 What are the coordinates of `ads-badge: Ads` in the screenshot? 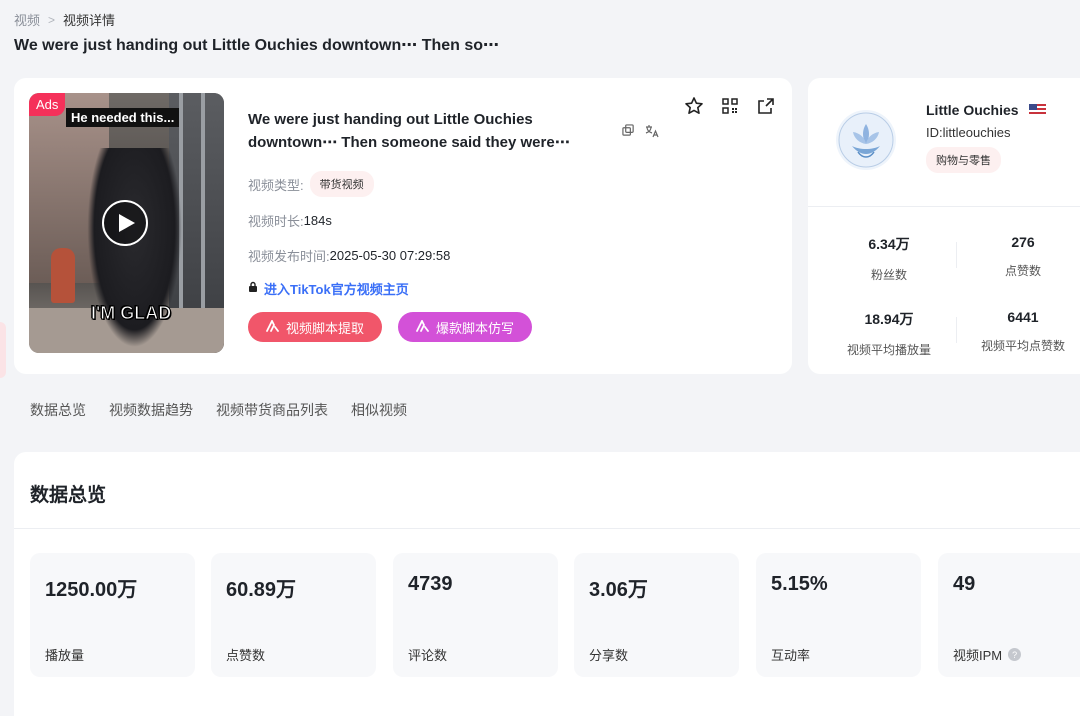 It's located at (47, 104).